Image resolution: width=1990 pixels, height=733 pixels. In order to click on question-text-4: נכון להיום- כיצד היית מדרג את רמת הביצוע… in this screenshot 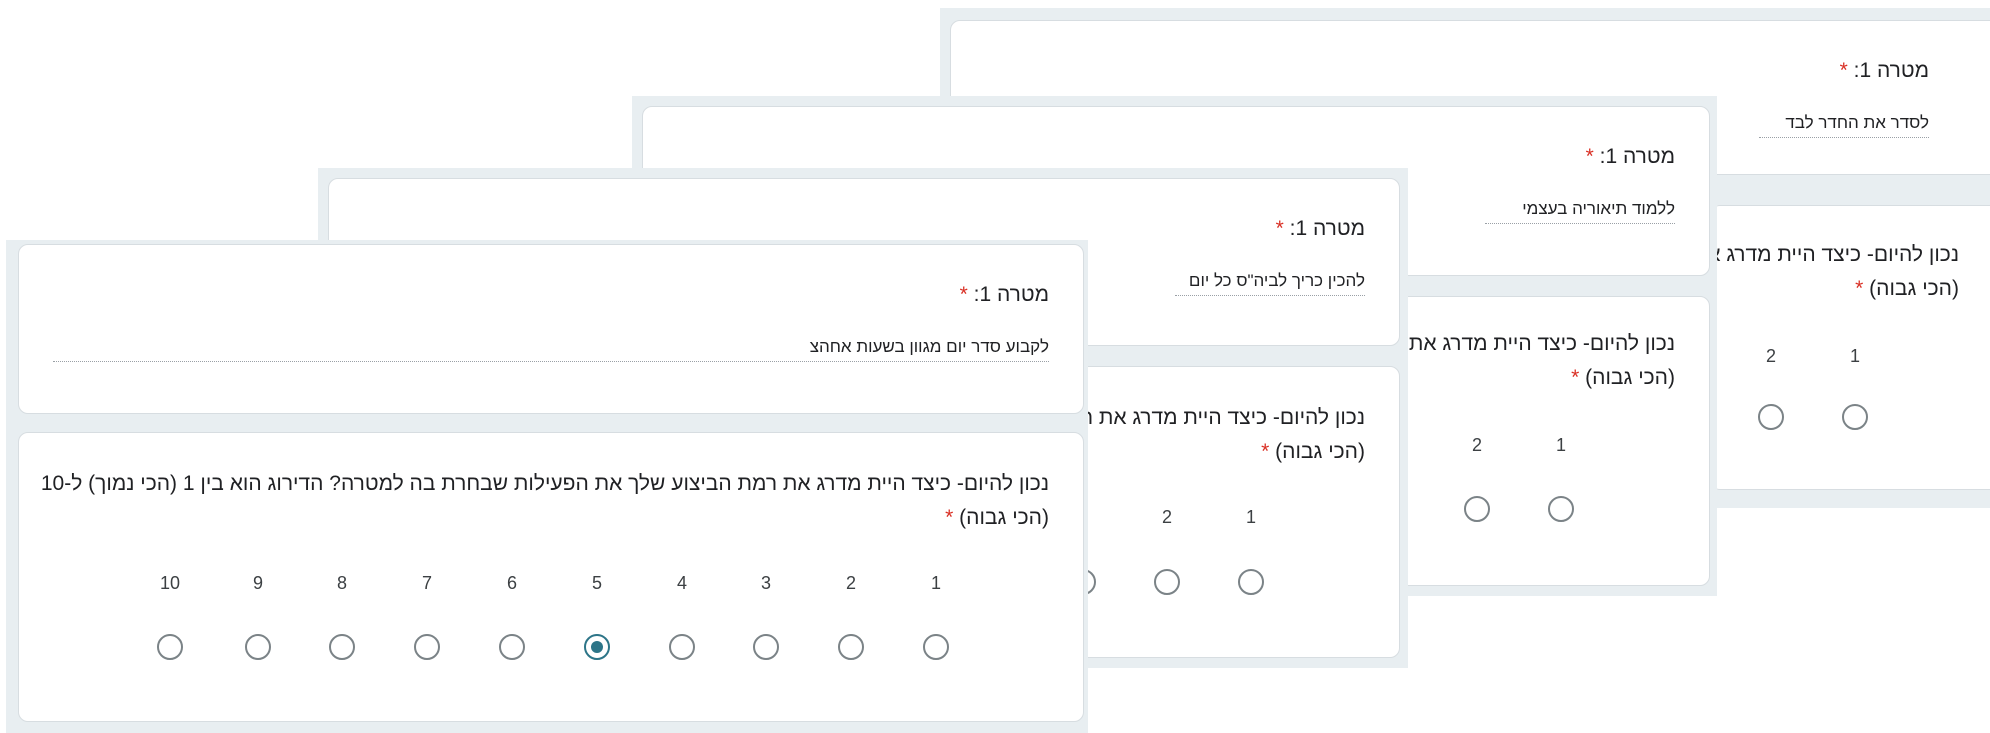, I will do `click(545, 501)`.